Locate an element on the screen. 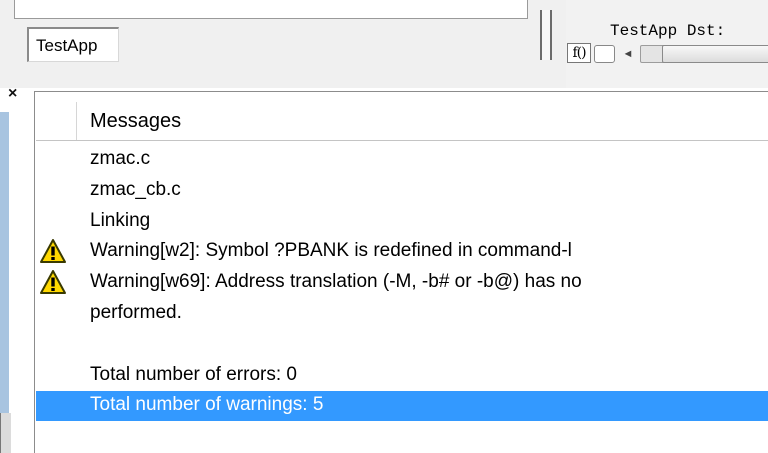 The height and width of the screenshot is (453, 768). workspace-file-list is located at coordinates (271, 9).